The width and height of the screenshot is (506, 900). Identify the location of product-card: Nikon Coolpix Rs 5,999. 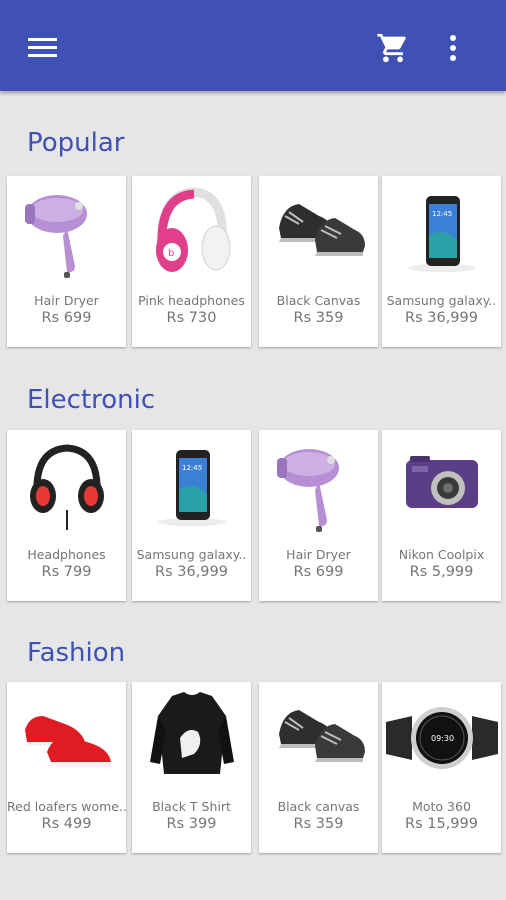
(441, 515).